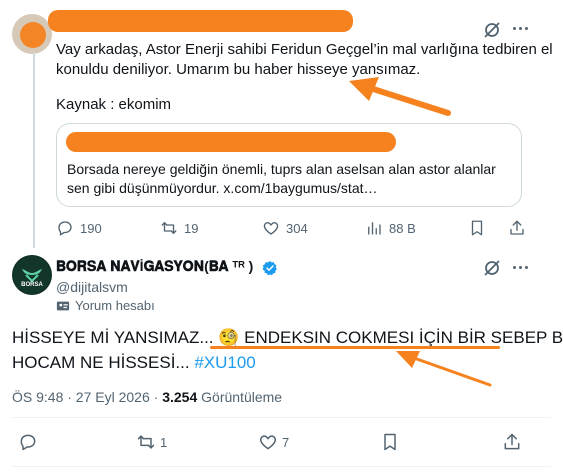 Image resolution: width=563 pixels, height=475 pixels. Describe the element at coordinates (34, 150) in the screenshot. I see `thread-line` at that location.